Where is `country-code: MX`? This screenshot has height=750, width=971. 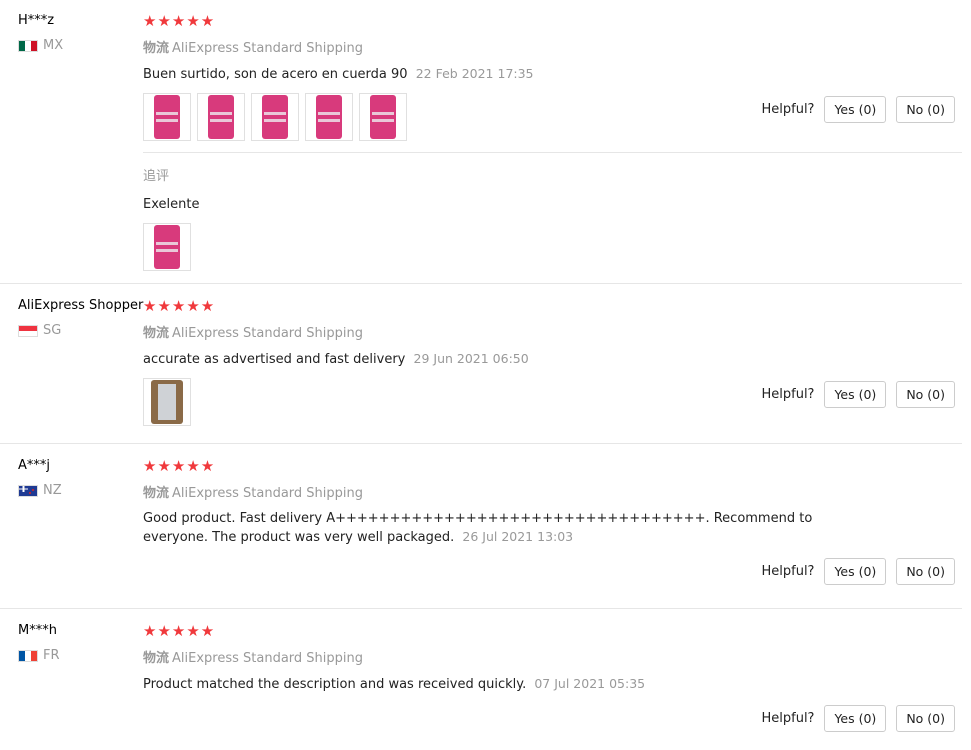
country-code: MX is located at coordinates (53, 45).